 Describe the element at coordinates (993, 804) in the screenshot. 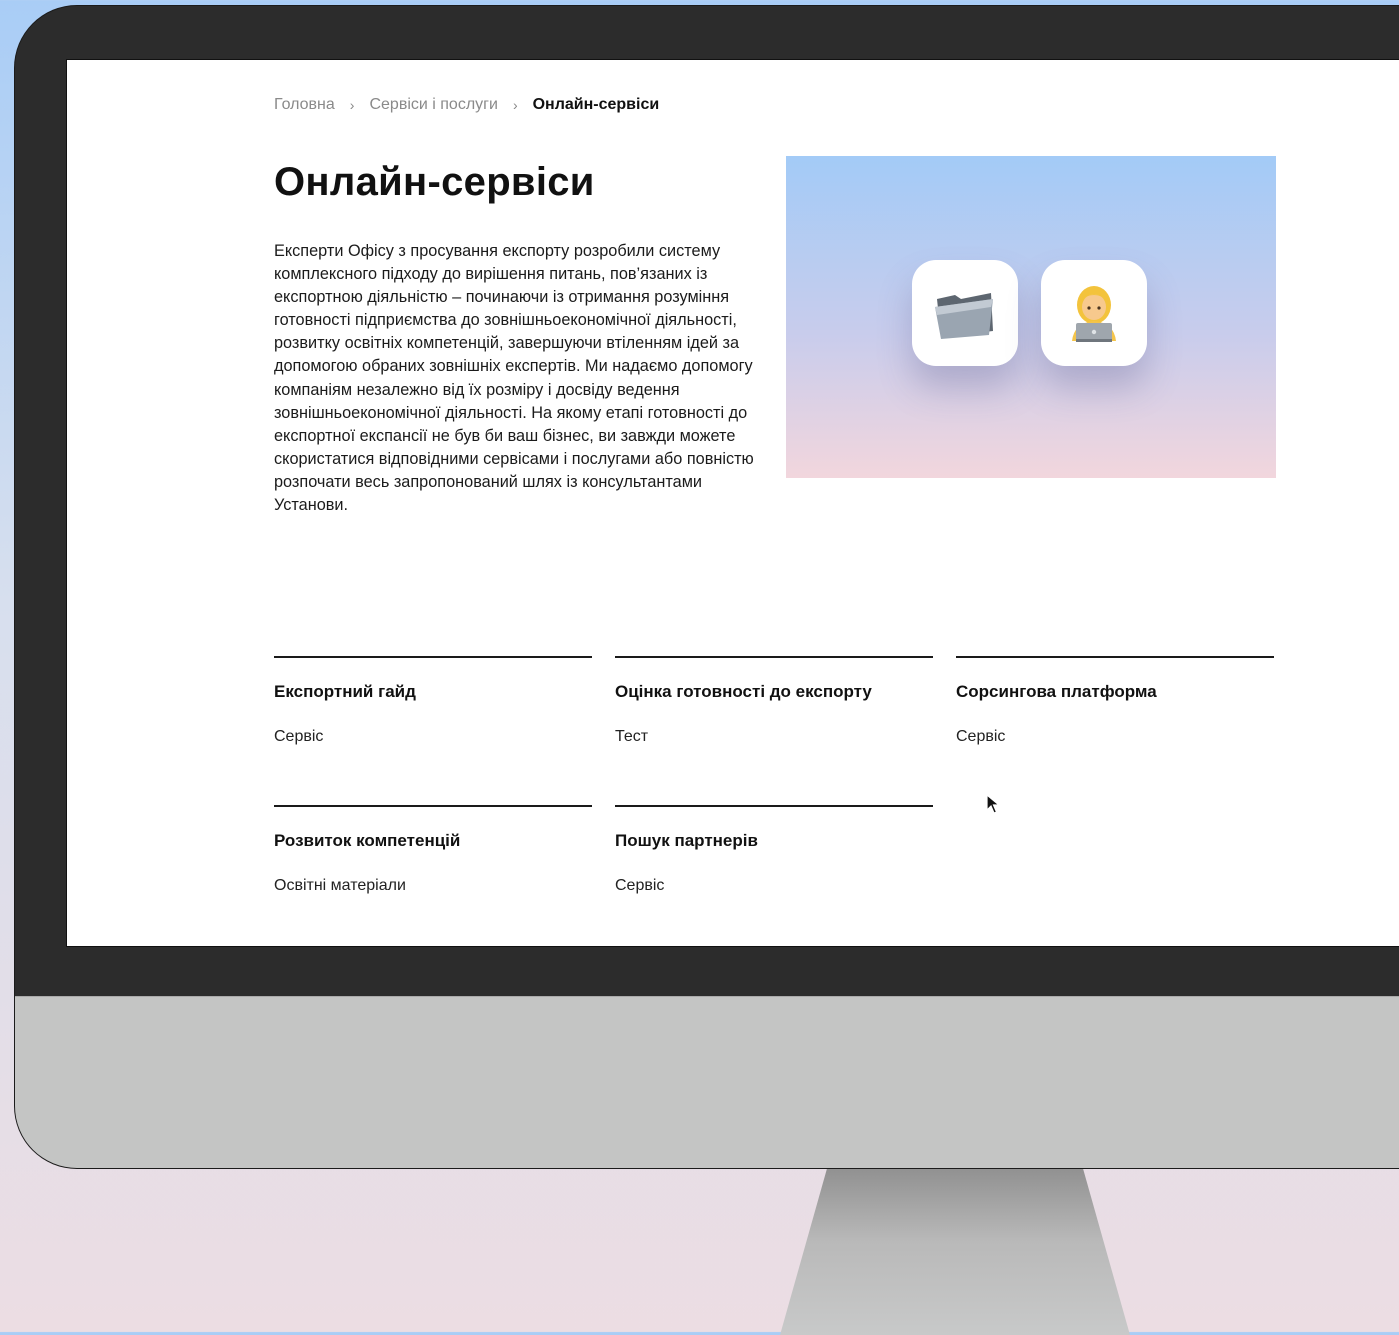

I see `mouse-cursor-icon` at that location.